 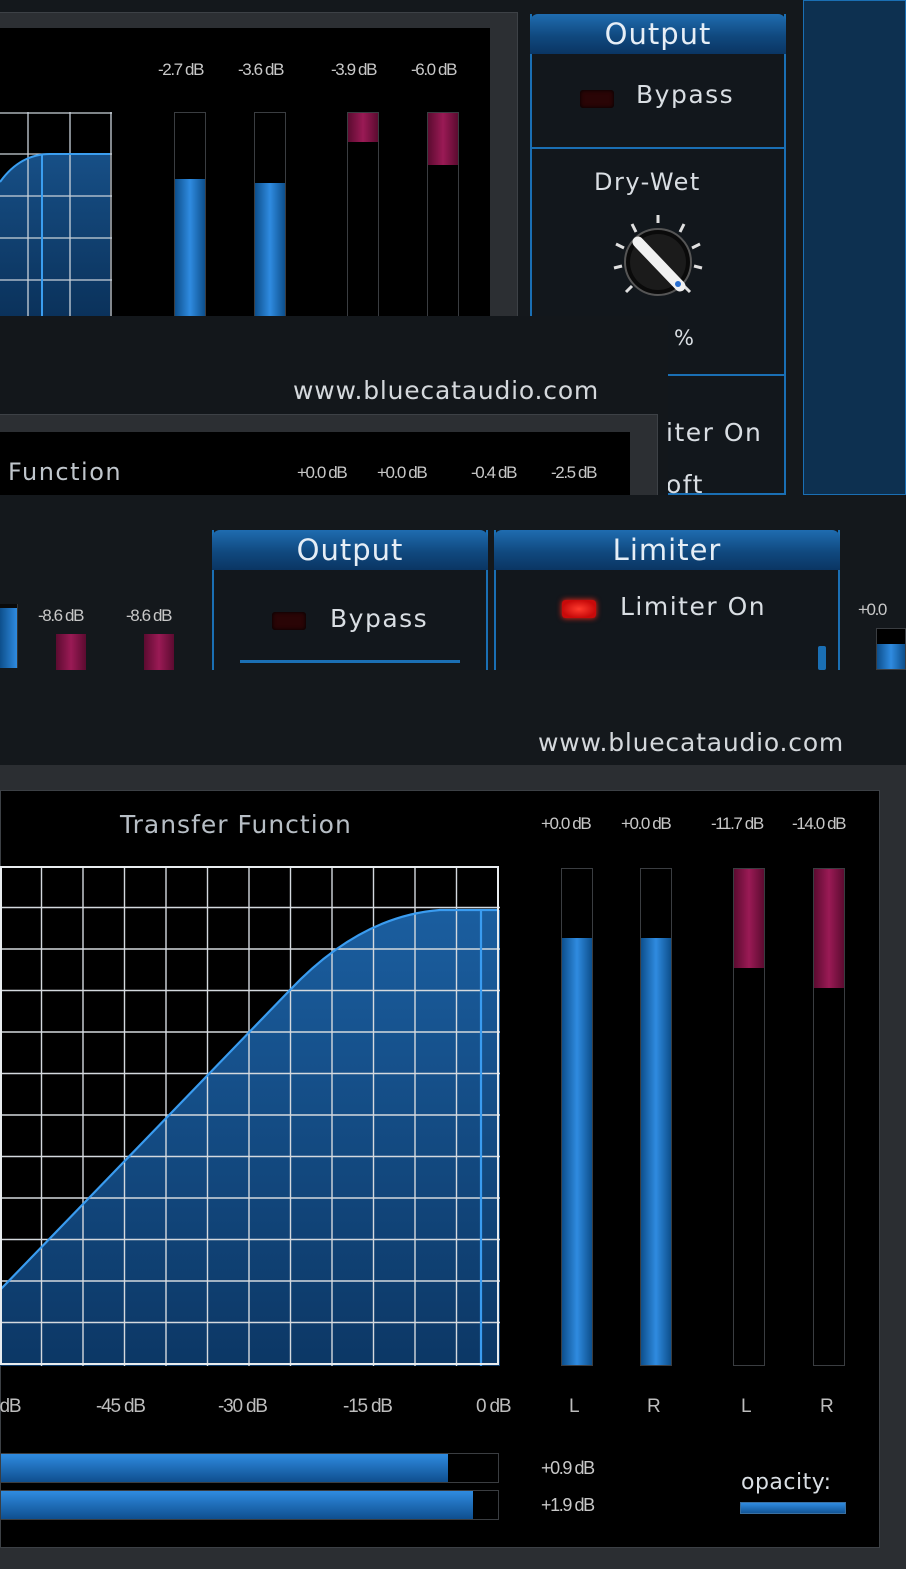 I want to click on limiter-on-button: Limiter On, so click(x=677, y=612).